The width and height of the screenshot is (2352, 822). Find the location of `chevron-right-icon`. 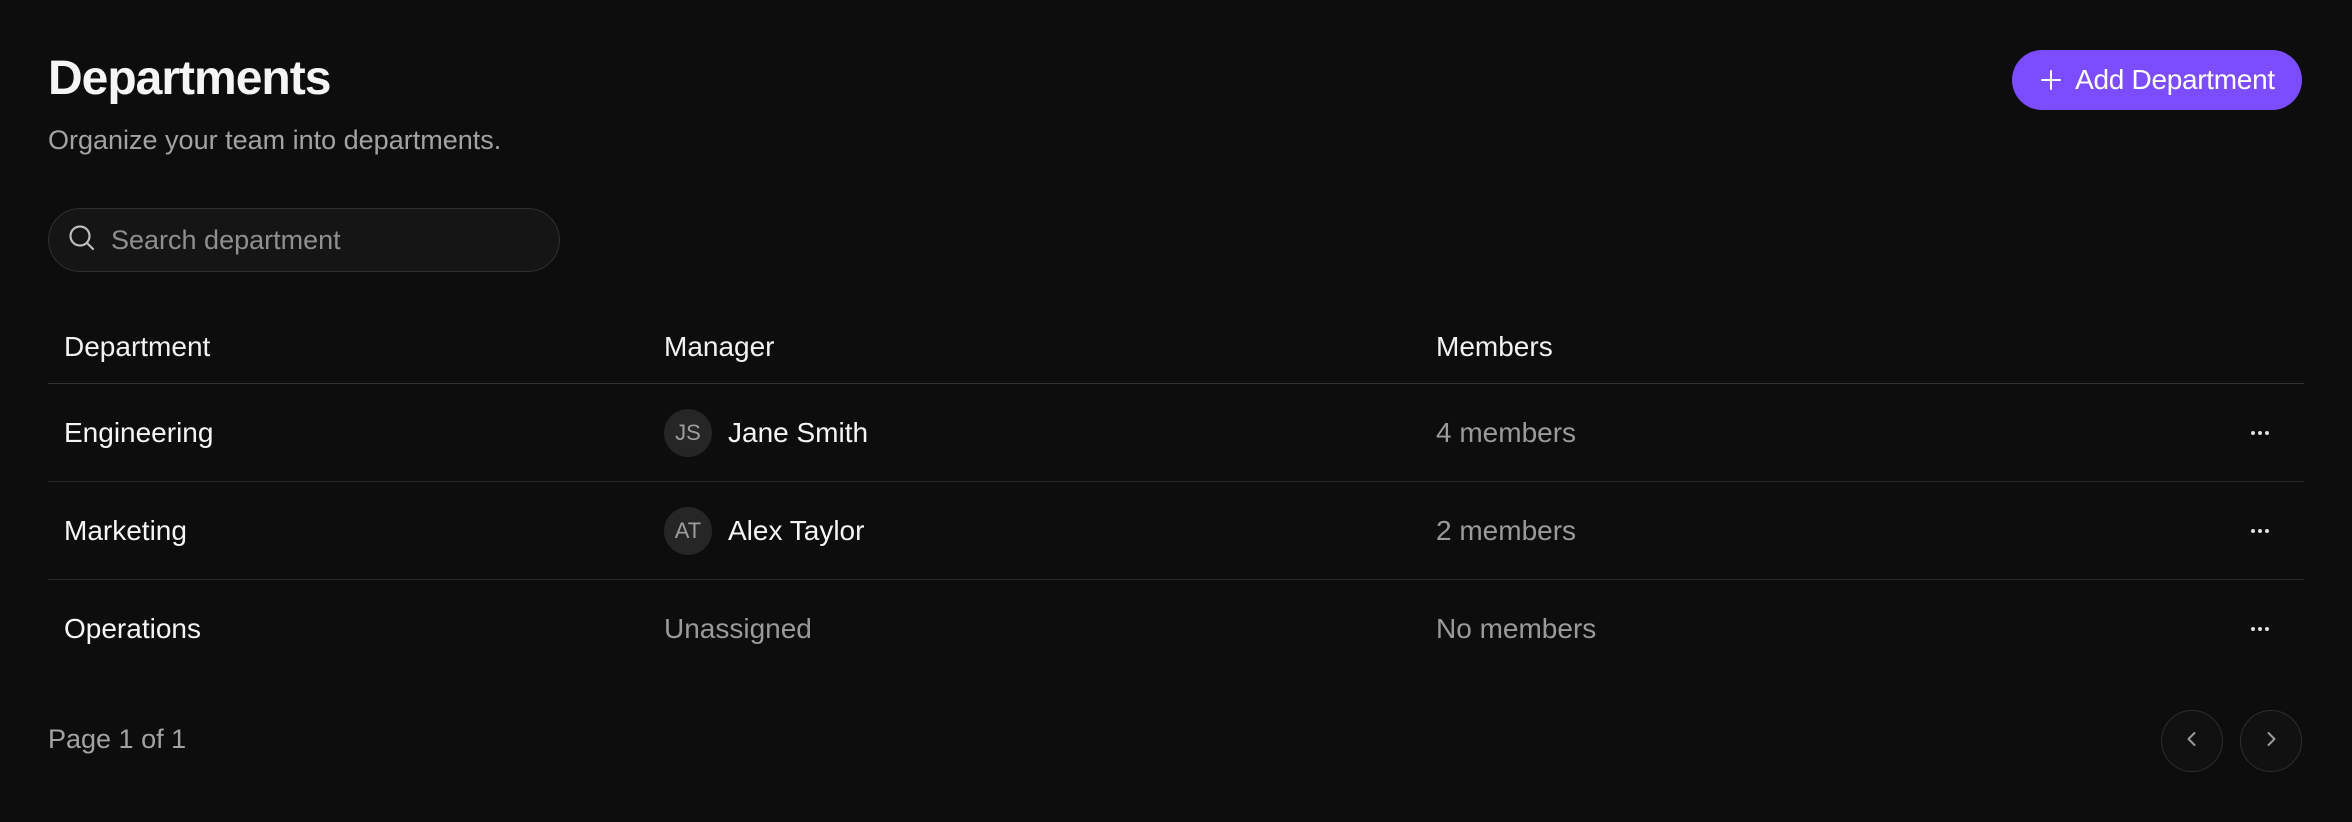

chevron-right-icon is located at coordinates (2271, 741).